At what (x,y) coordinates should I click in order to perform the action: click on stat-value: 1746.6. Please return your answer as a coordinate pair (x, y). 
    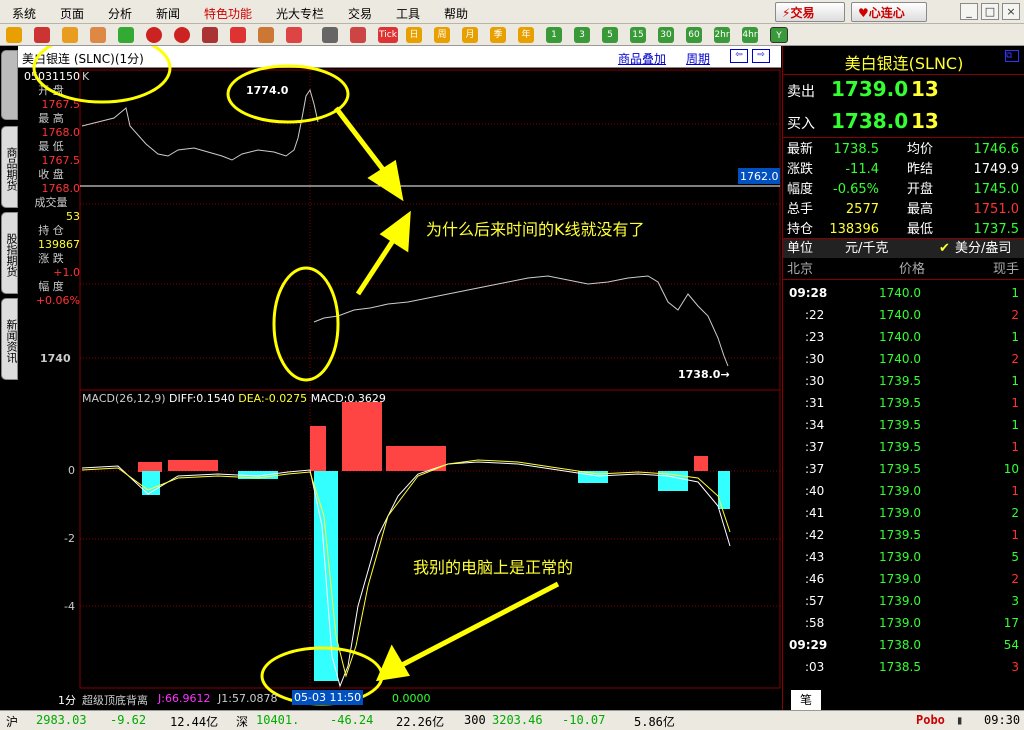
    Looking at the image, I should click on (996, 149).